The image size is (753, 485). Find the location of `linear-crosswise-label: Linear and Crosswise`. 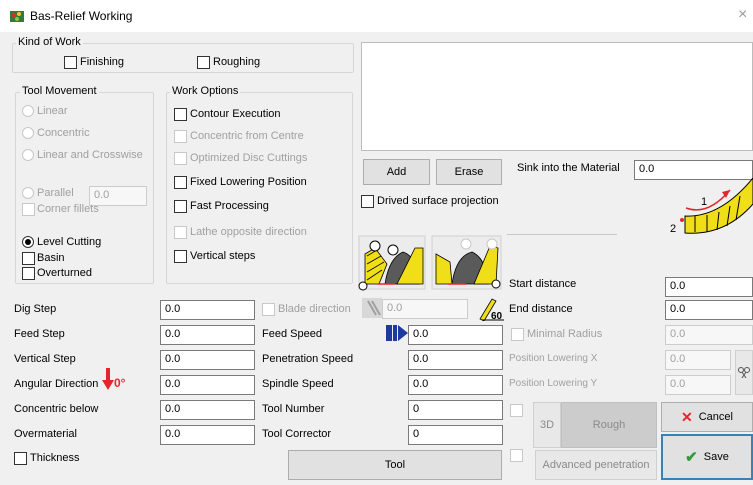

linear-crosswise-label: Linear and Crosswise is located at coordinates (90, 155).